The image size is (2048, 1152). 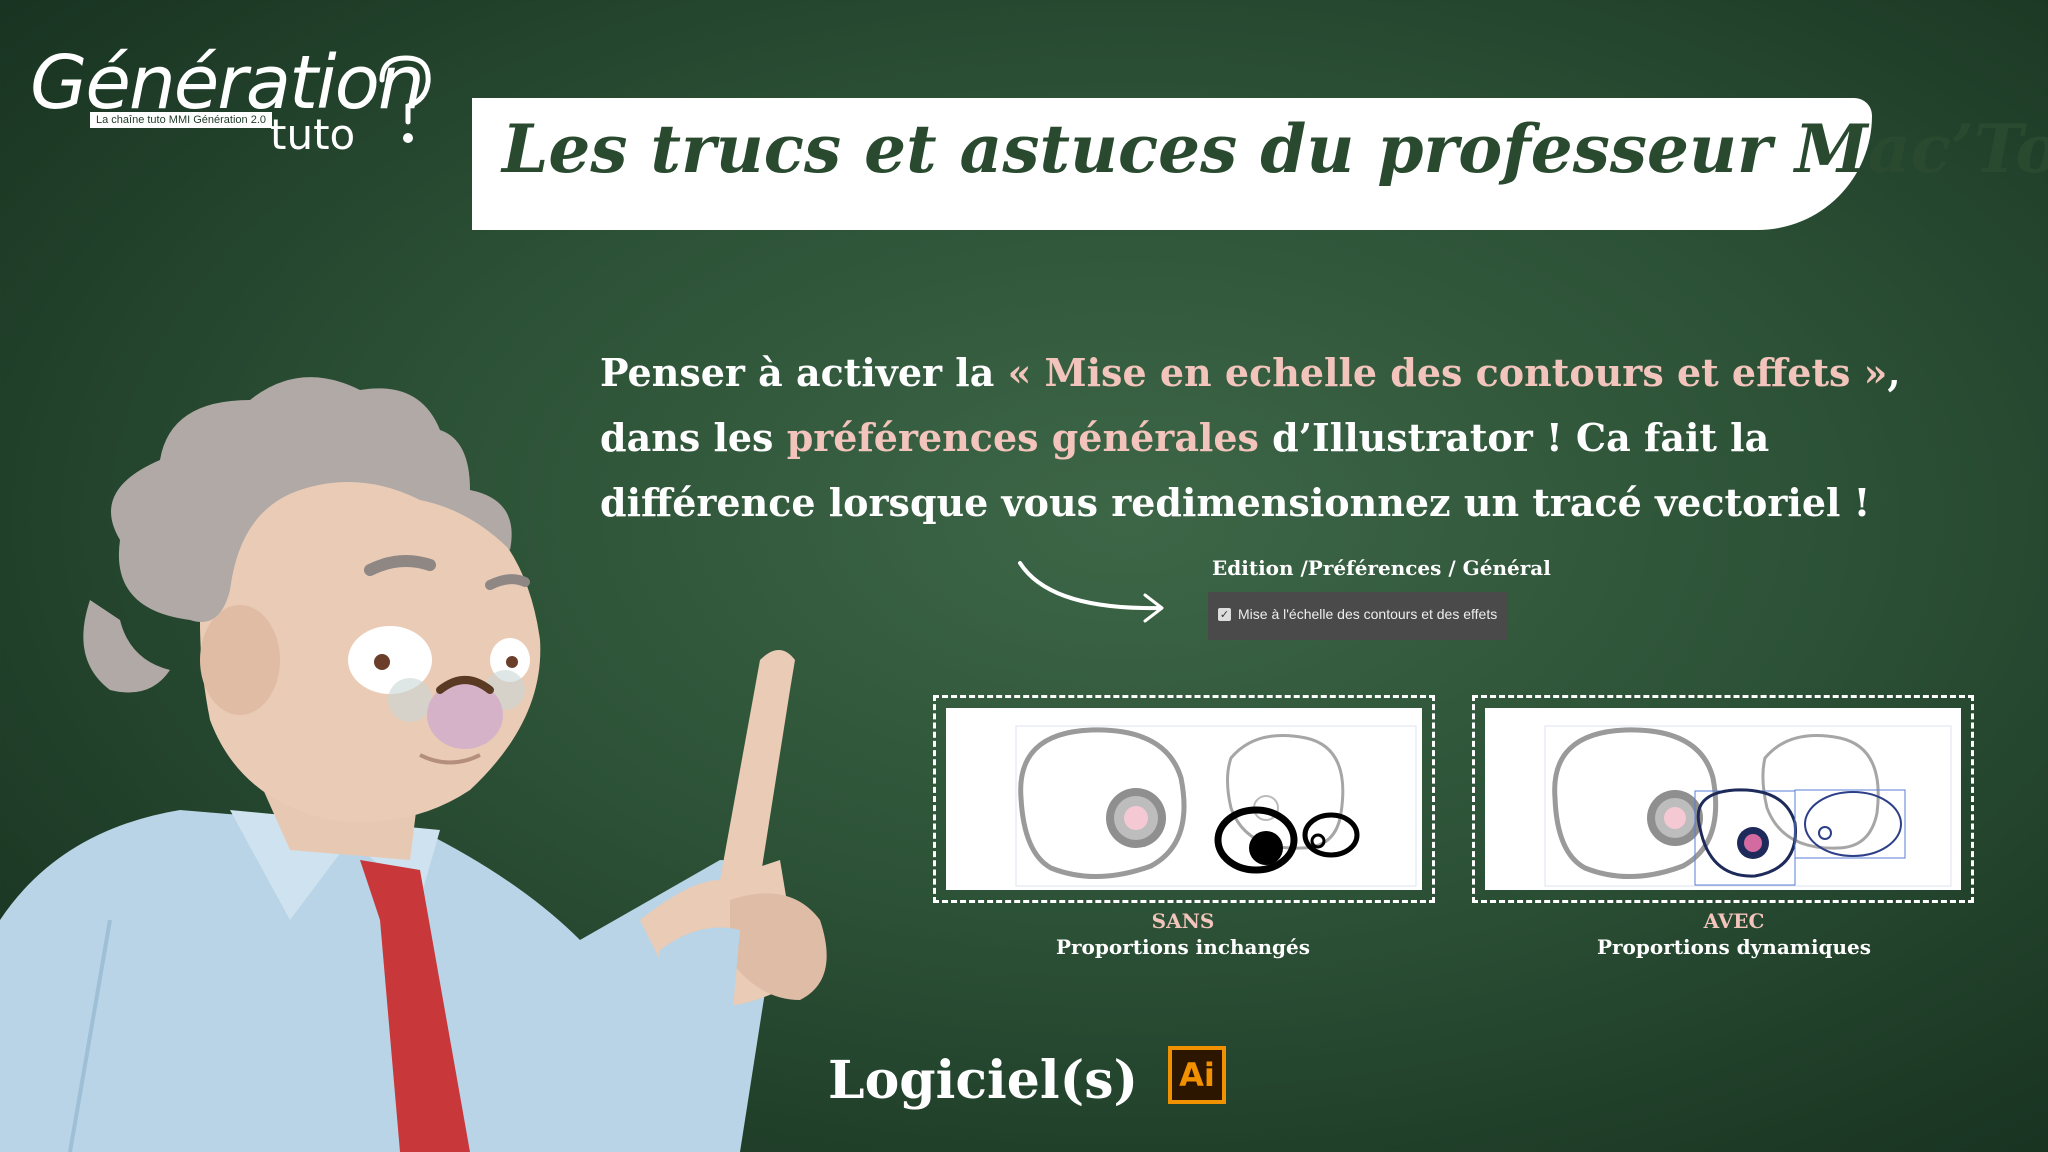 What do you see at coordinates (1894, 372) in the screenshot?
I see `tip-text-part: ,` at bounding box center [1894, 372].